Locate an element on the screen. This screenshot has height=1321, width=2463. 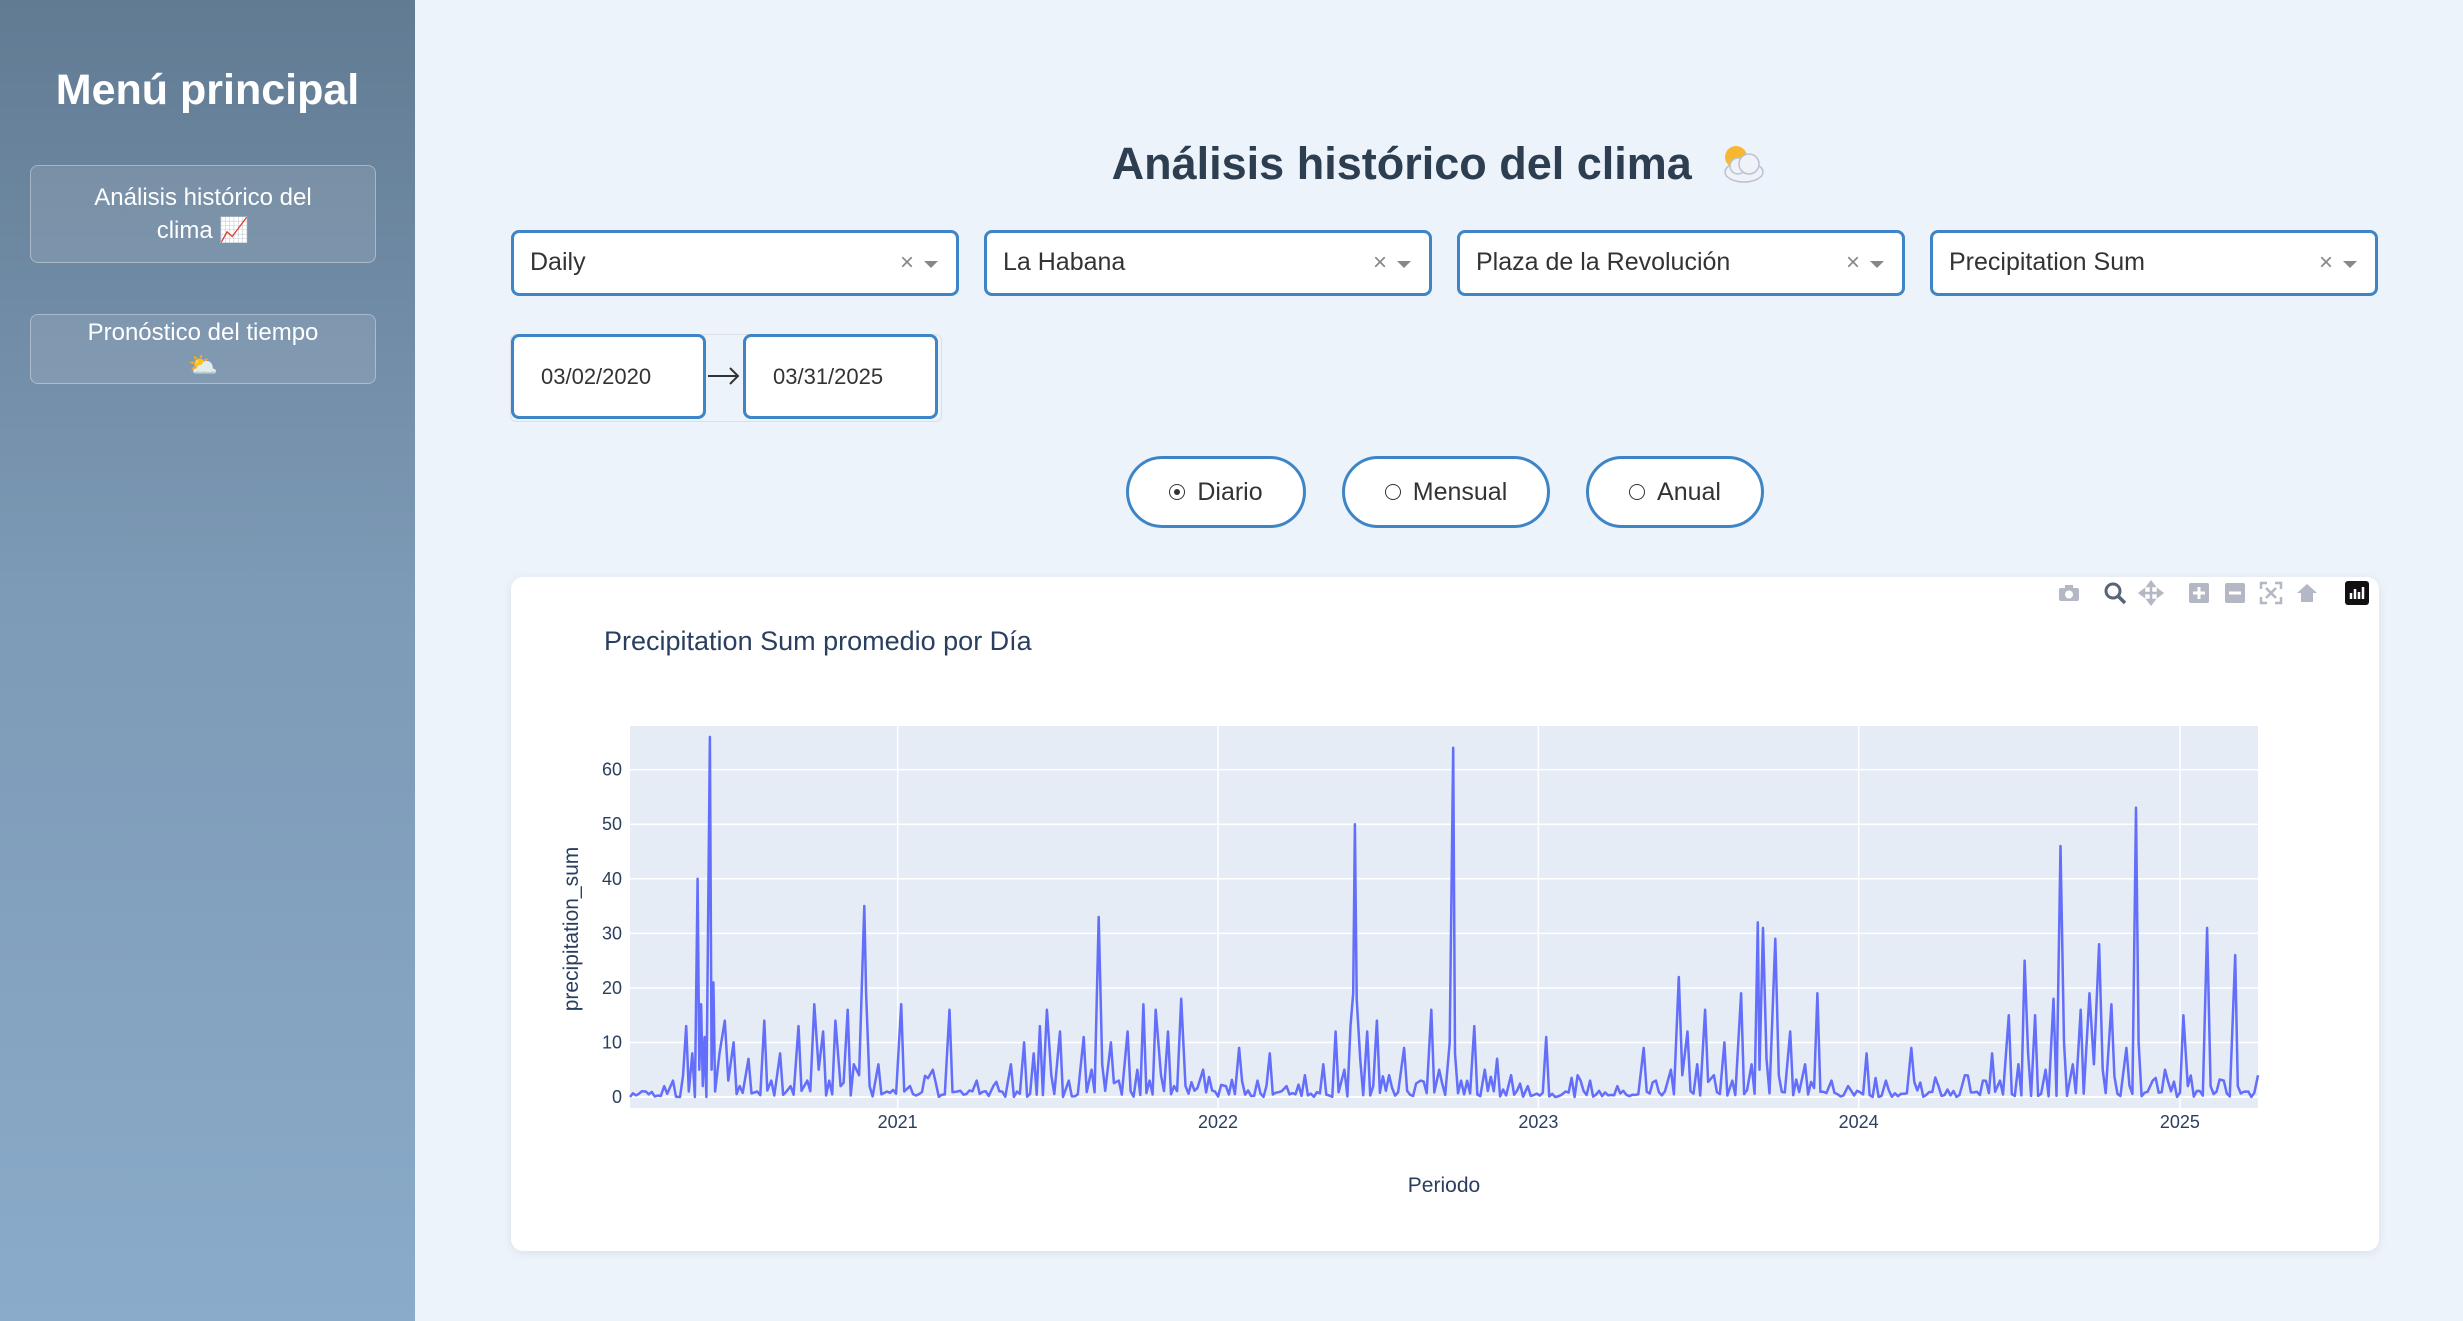
sidebar-item-label: Análisis histórico del clima is located at coordinates (203, 213).